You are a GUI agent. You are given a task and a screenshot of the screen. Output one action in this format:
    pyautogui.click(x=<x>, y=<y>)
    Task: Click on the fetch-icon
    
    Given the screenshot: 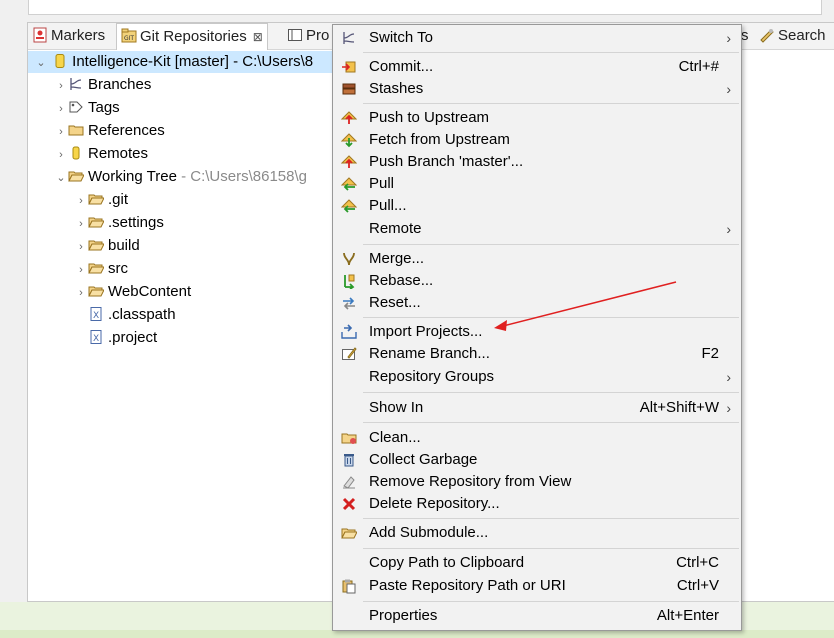 What is the action you would take?
    pyautogui.click(x=349, y=140)
    